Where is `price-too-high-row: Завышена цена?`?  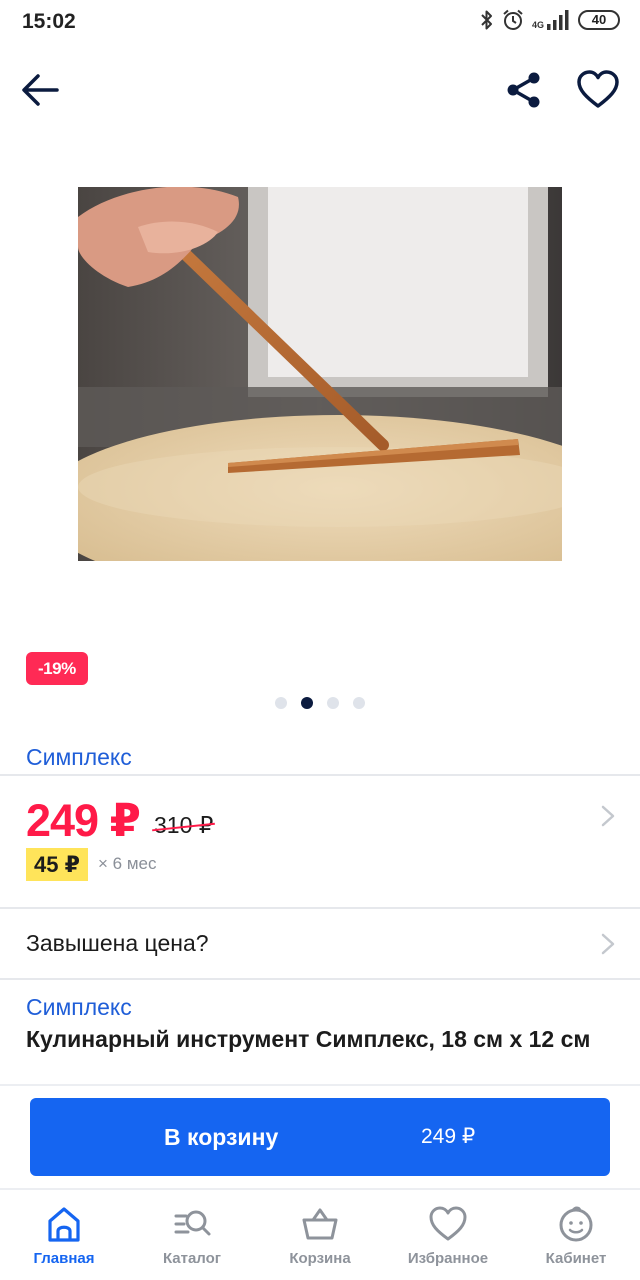
price-too-high-row: Завышена цена? is located at coordinates (320, 944).